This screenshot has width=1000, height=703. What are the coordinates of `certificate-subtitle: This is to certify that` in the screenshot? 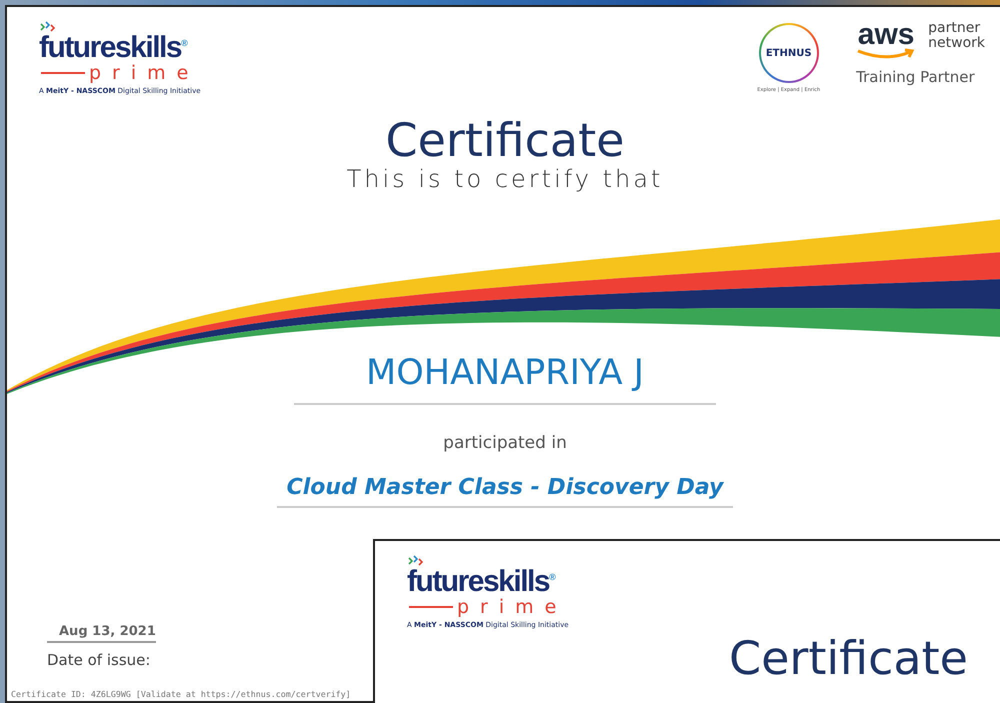 It's located at (505, 179).